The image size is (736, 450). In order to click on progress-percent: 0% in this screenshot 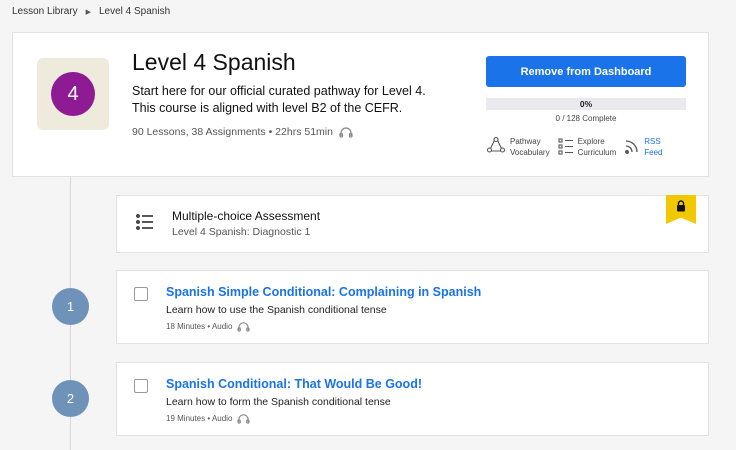, I will do `click(586, 104)`.